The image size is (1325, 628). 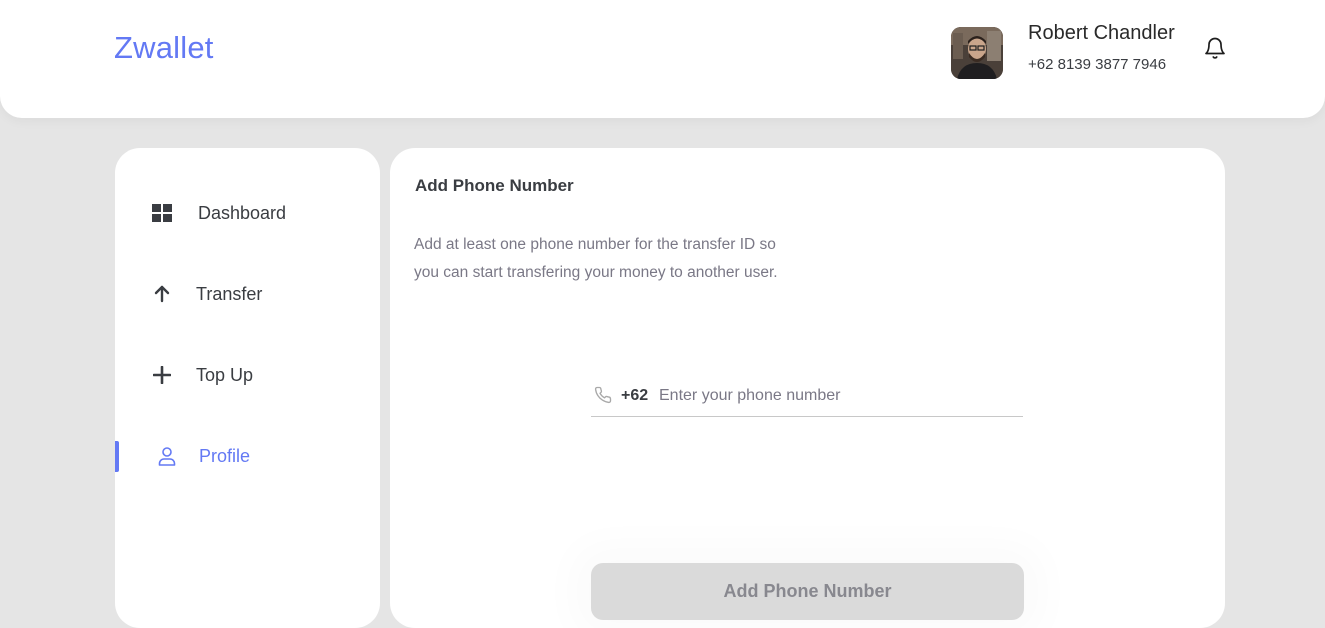 What do you see at coordinates (164, 48) in the screenshot?
I see `brand-logo: Zwallet` at bounding box center [164, 48].